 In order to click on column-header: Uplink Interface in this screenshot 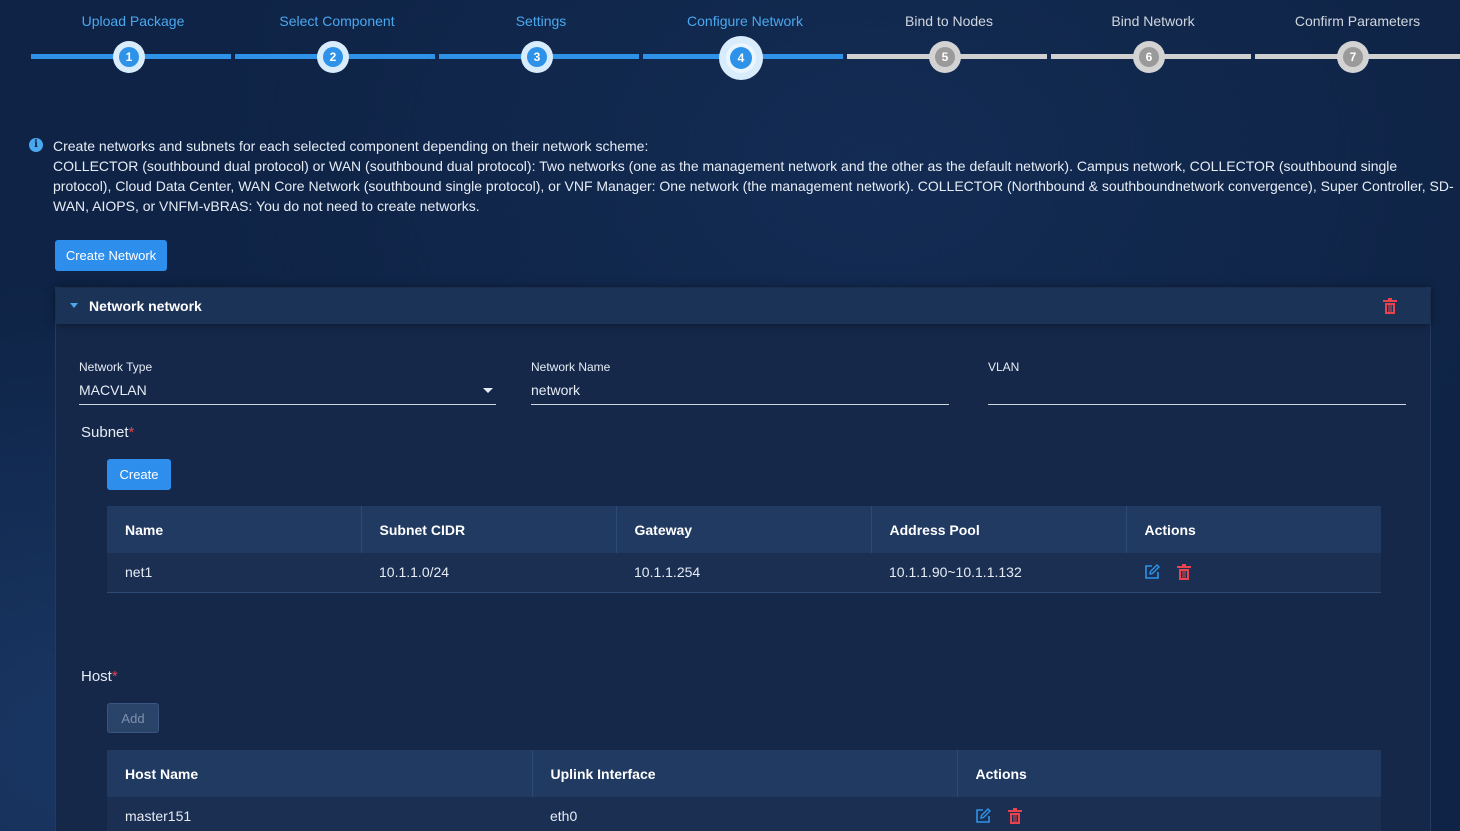, I will do `click(745, 773)`.